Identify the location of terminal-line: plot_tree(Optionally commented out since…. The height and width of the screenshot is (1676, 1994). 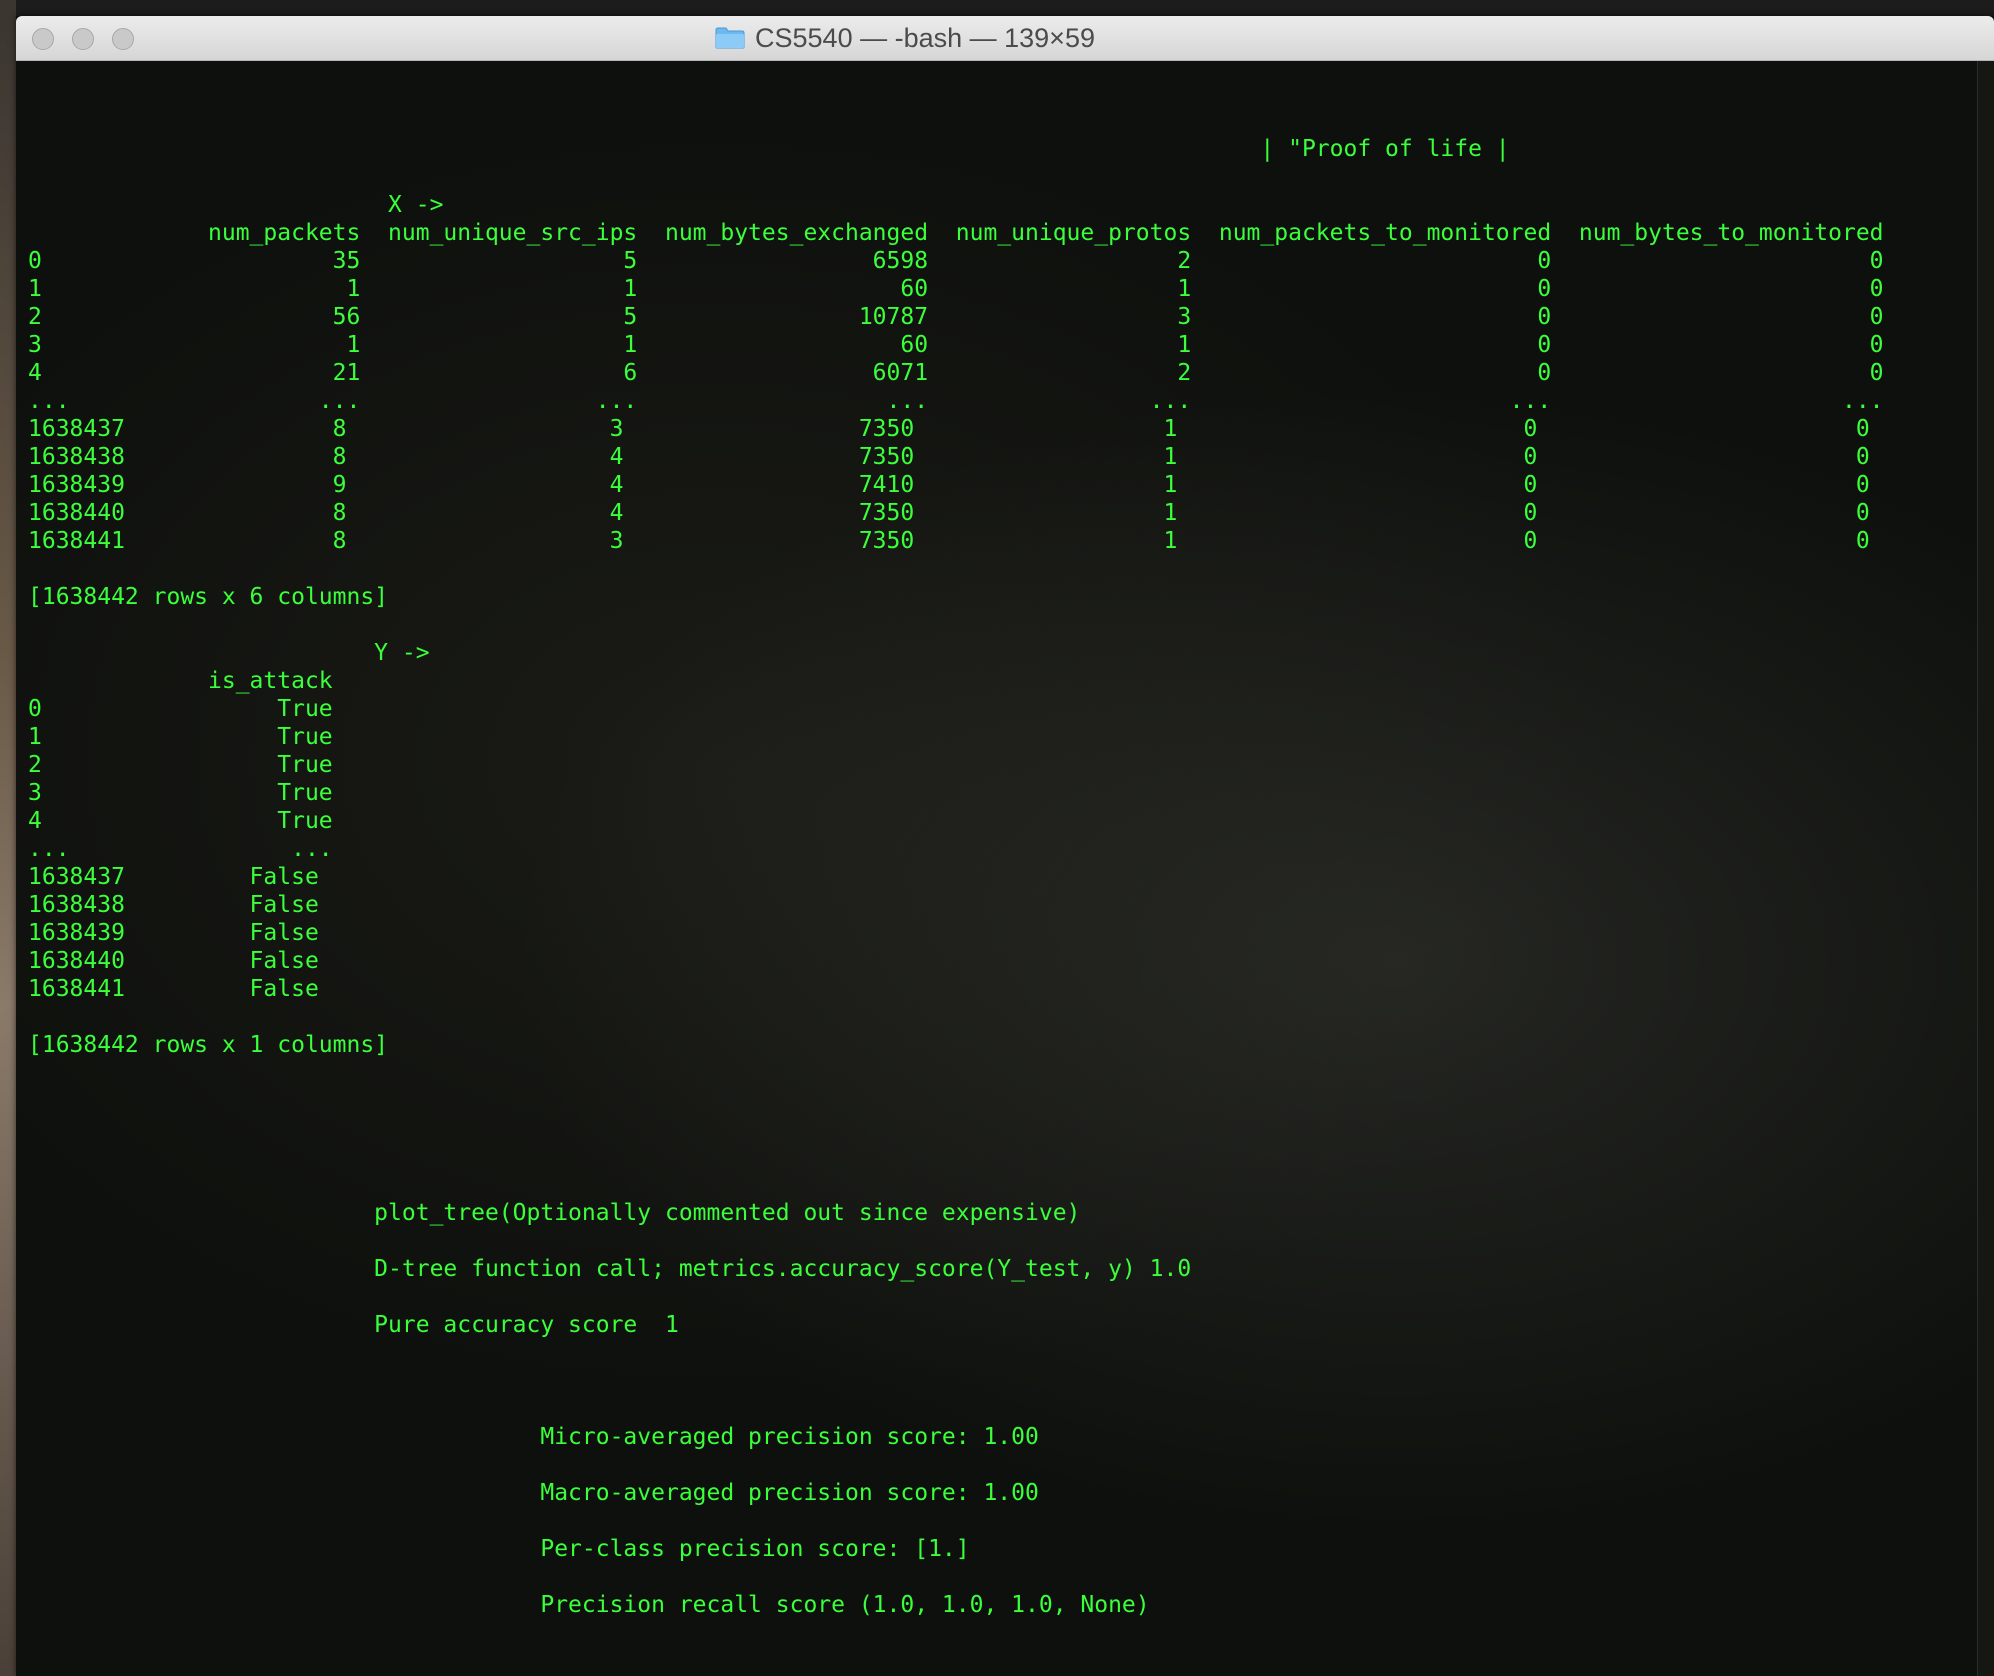
(554, 1213).